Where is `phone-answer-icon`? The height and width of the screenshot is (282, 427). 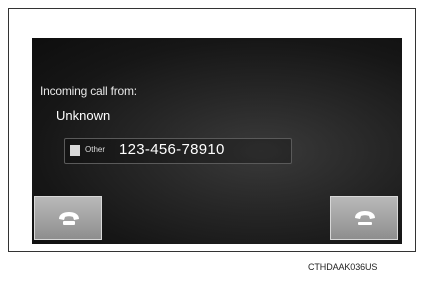
phone-answer-icon is located at coordinates (69, 218).